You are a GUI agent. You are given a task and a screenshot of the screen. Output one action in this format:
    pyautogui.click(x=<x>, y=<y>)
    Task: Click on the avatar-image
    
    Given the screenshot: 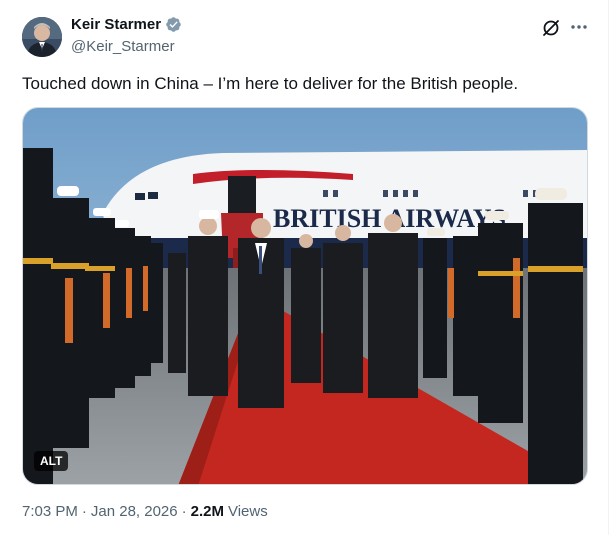 What is the action you would take?
    pyautogui.click(x=42, y=37)
    